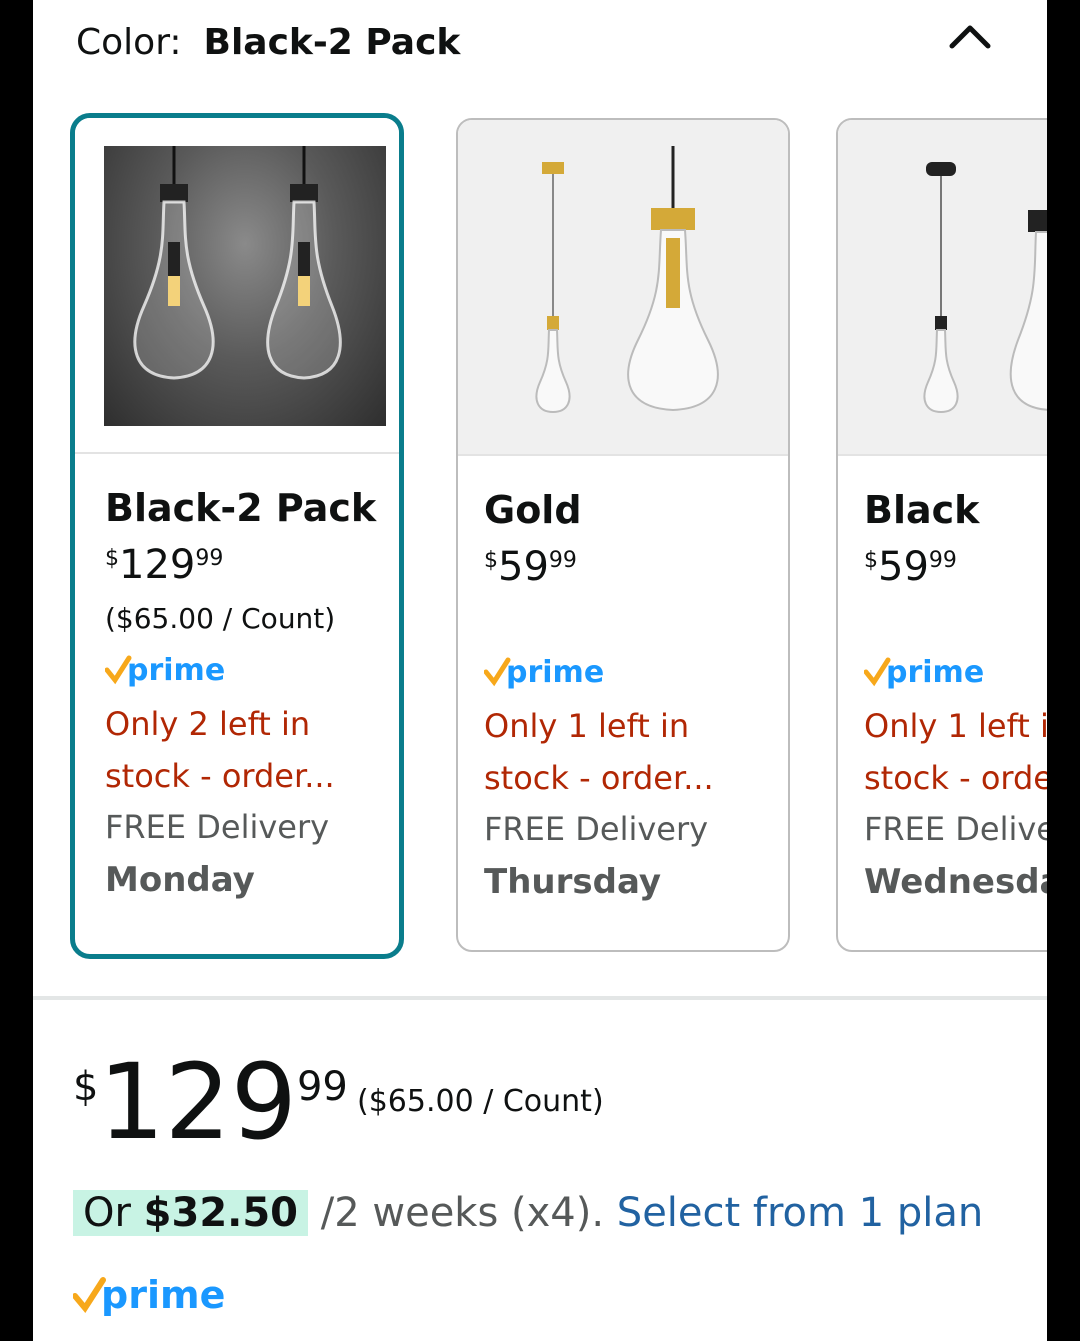  What do you see at coordinates (221, 1213) in the screenshot?
I see `plan-amount: $32.50` at bounding box center [221, 1213].